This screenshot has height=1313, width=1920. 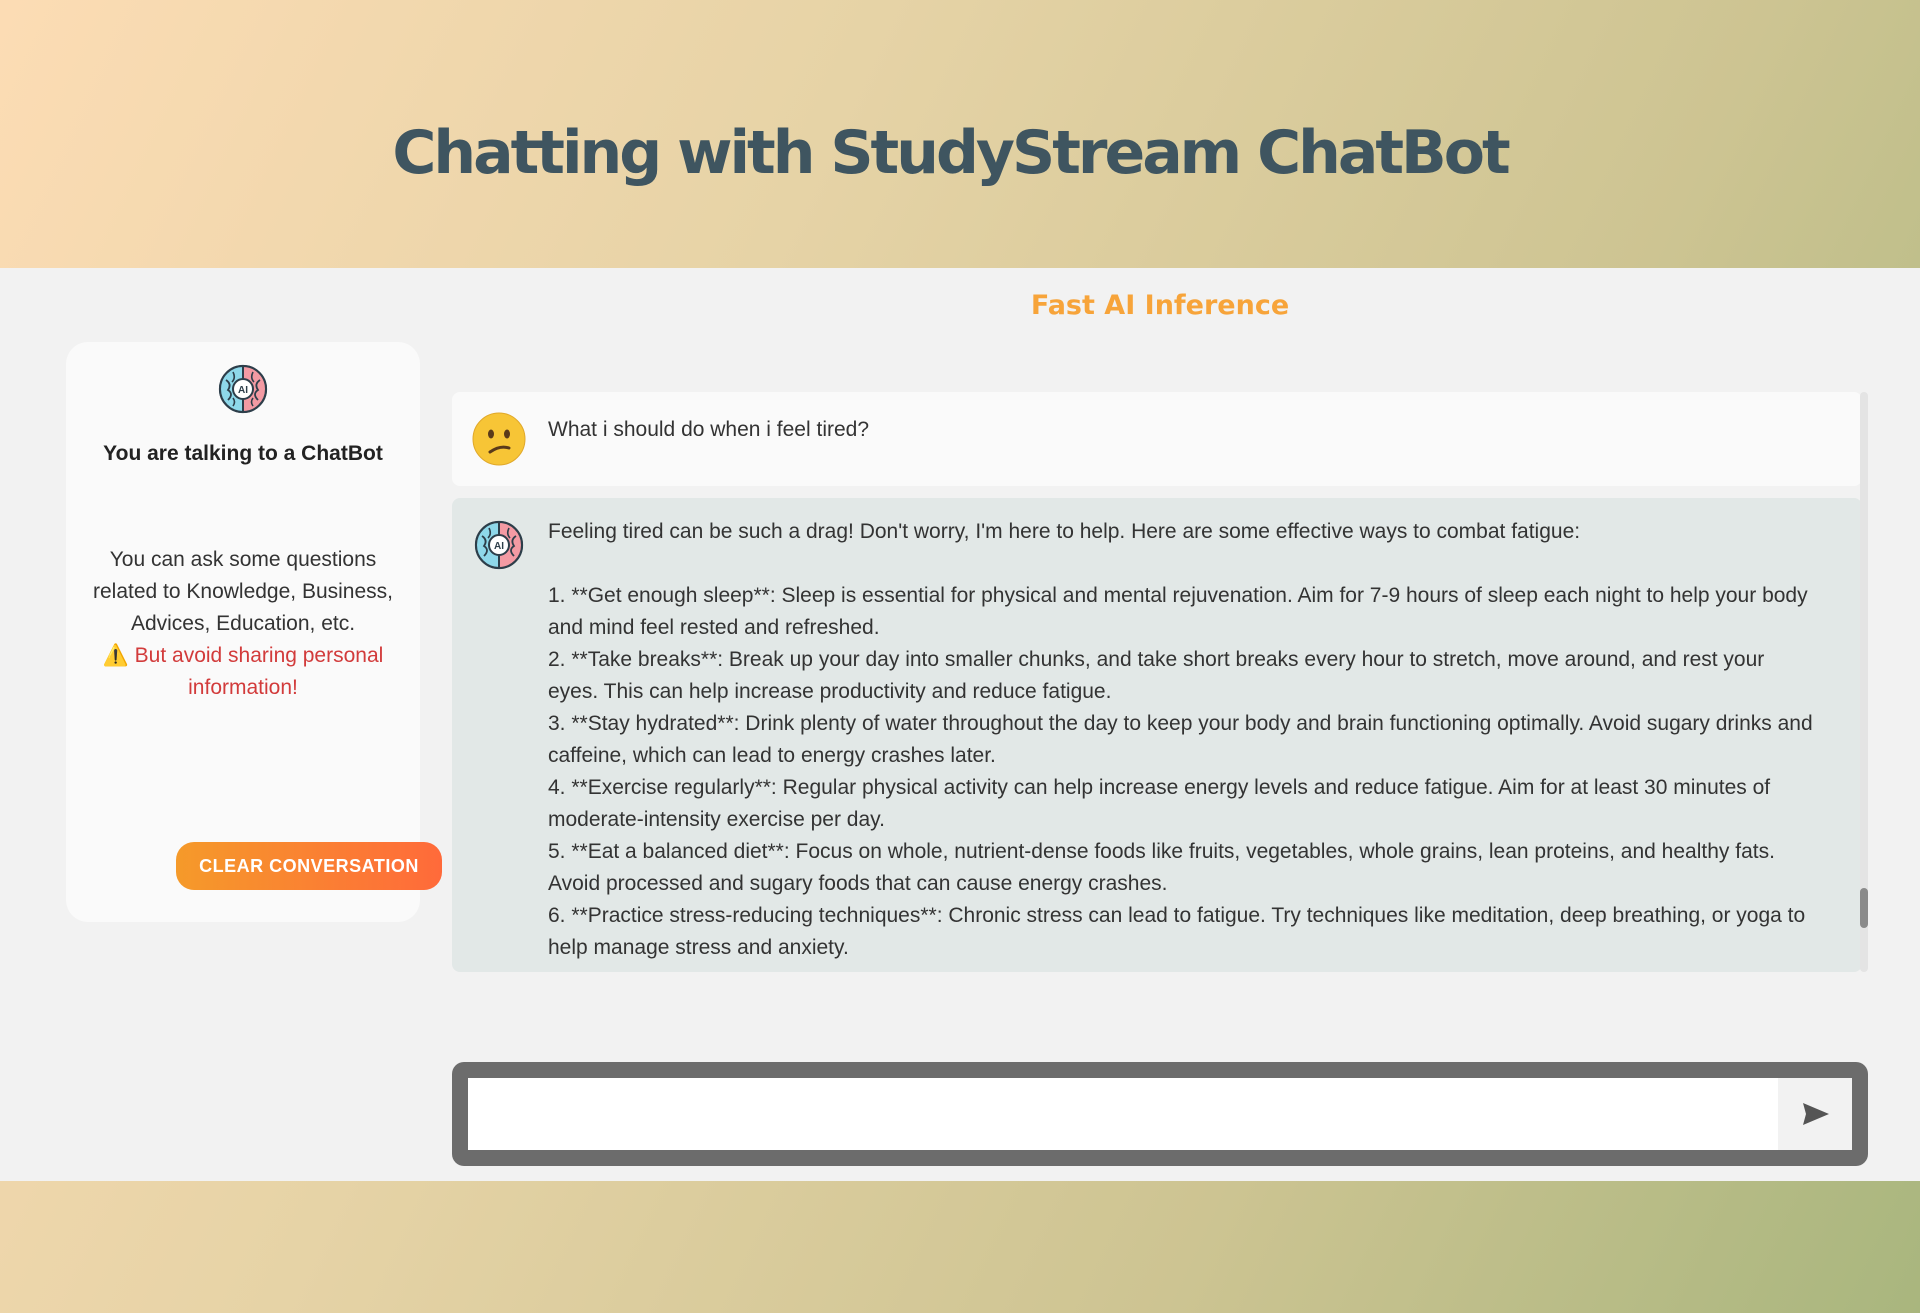 I want to click on user-message-text: What i should do when i feel tired?, so click(x=709, y=429).